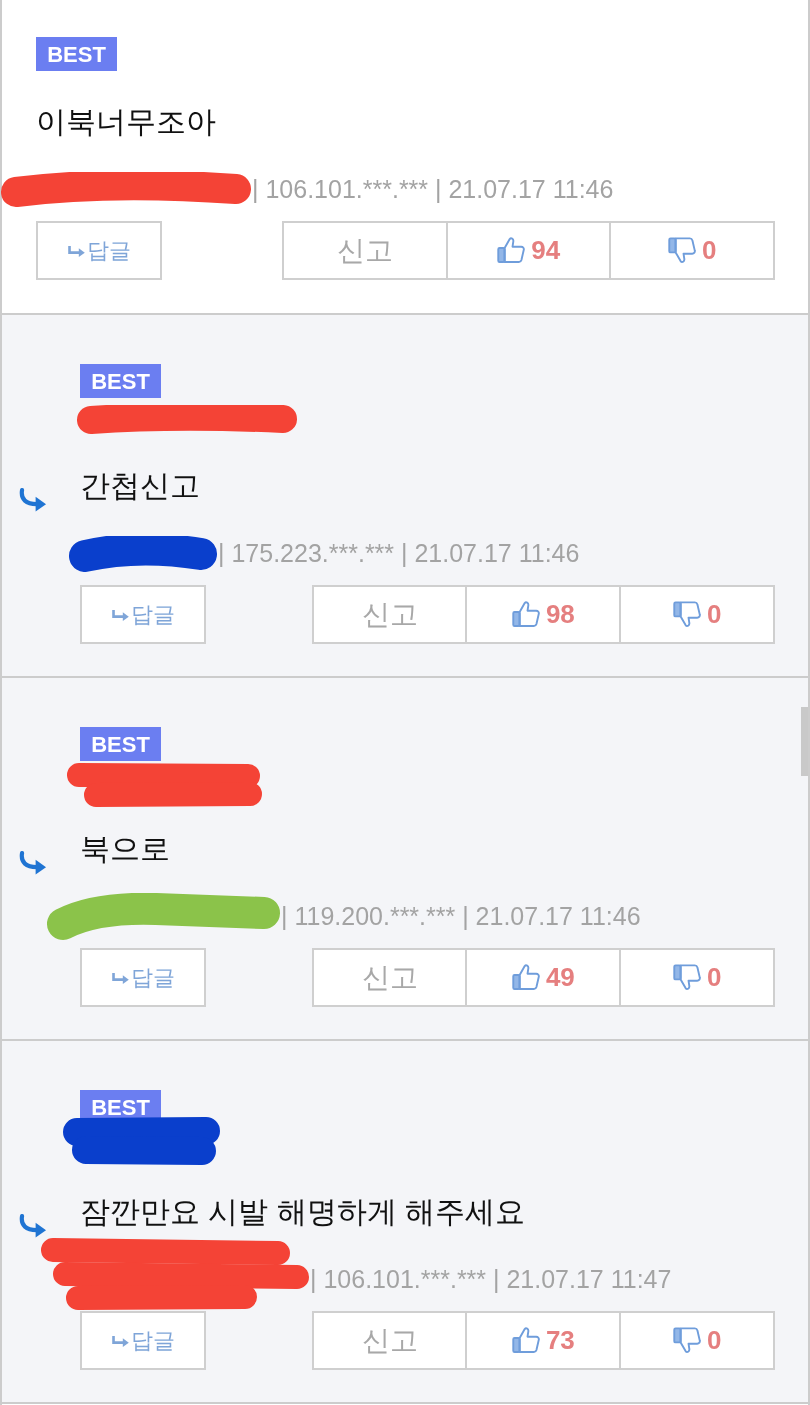 The width and height of the screenshot is (810, 1405). Describe the element at coordinates (491, 1280) in the screenshot. I see `comment-meta: | 106.101.***.*** | 21.07.17 11:47` at that location.